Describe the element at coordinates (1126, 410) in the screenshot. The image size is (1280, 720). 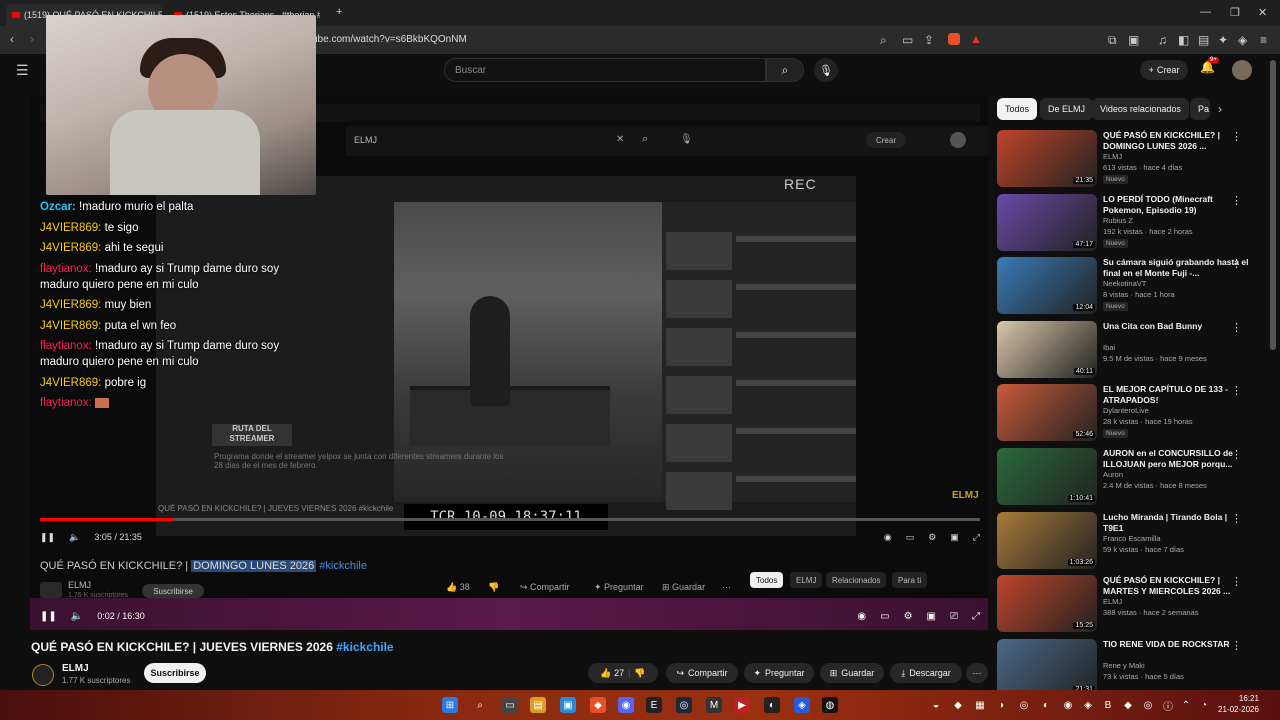
I see `recommendation-channel: DylanteroLive` at that location.